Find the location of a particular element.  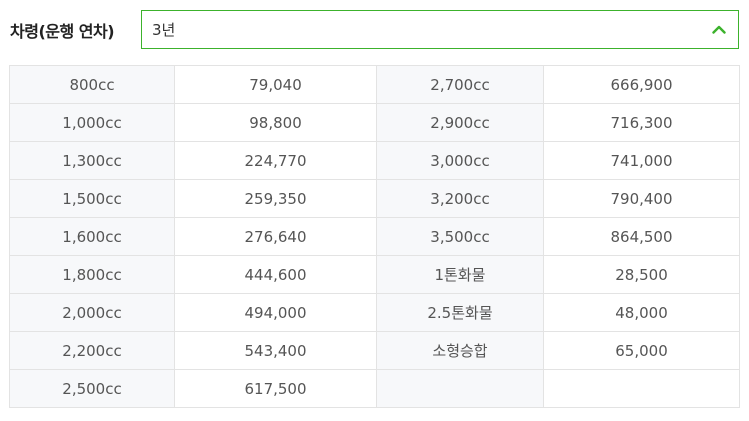

amount-cell: 79,040 is located at coordinates (275, 84).